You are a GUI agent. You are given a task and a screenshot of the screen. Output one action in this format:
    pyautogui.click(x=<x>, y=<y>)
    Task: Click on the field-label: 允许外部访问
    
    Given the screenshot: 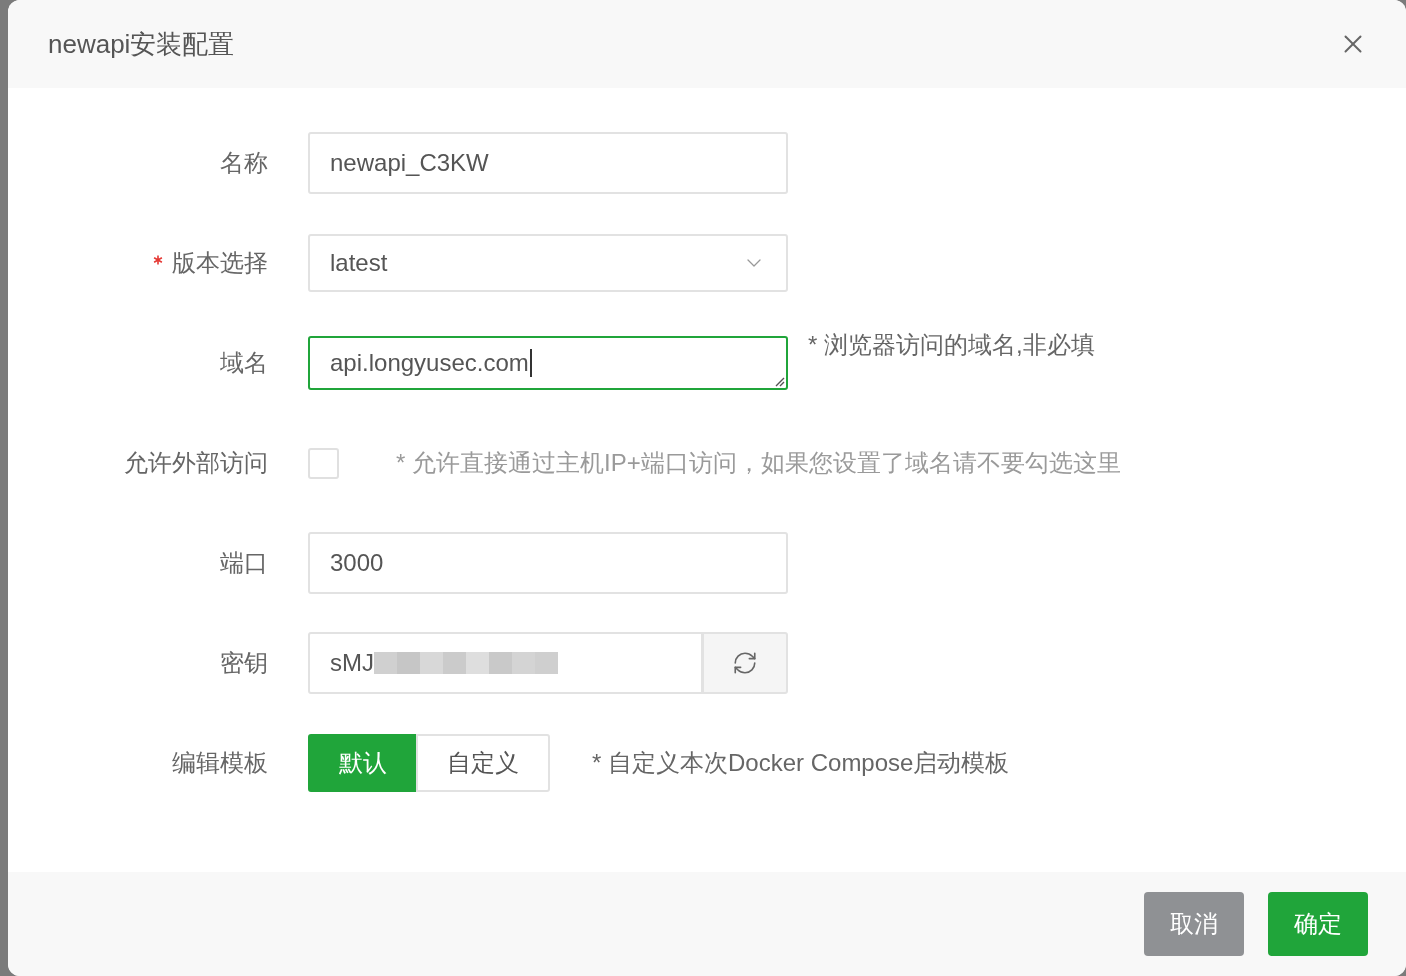 What is the action you would take?
    pyautogui.click(x=196, y=463)
    